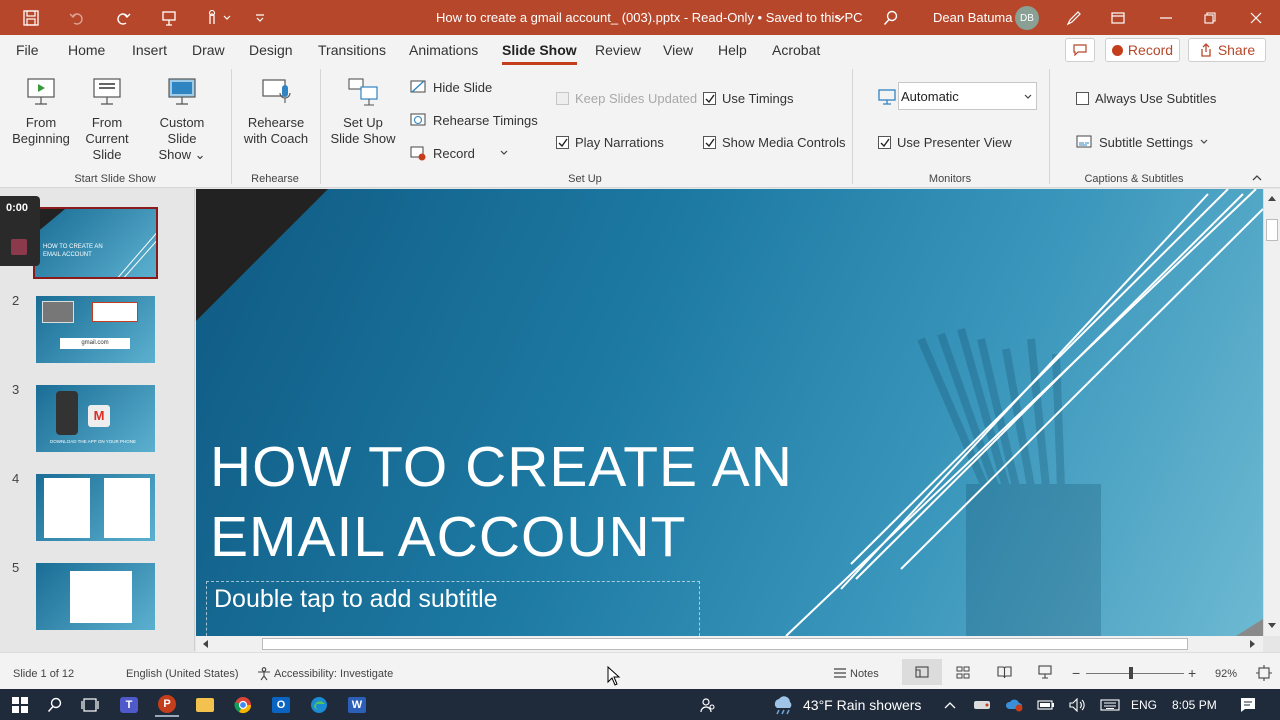 This screenshot has height=720, width=1280. Describe the element at coordinates (501, 502) in the screenshot. I see `slide-title: HOW TO CREATE AN EMAIL ACCOUNT` at that location.